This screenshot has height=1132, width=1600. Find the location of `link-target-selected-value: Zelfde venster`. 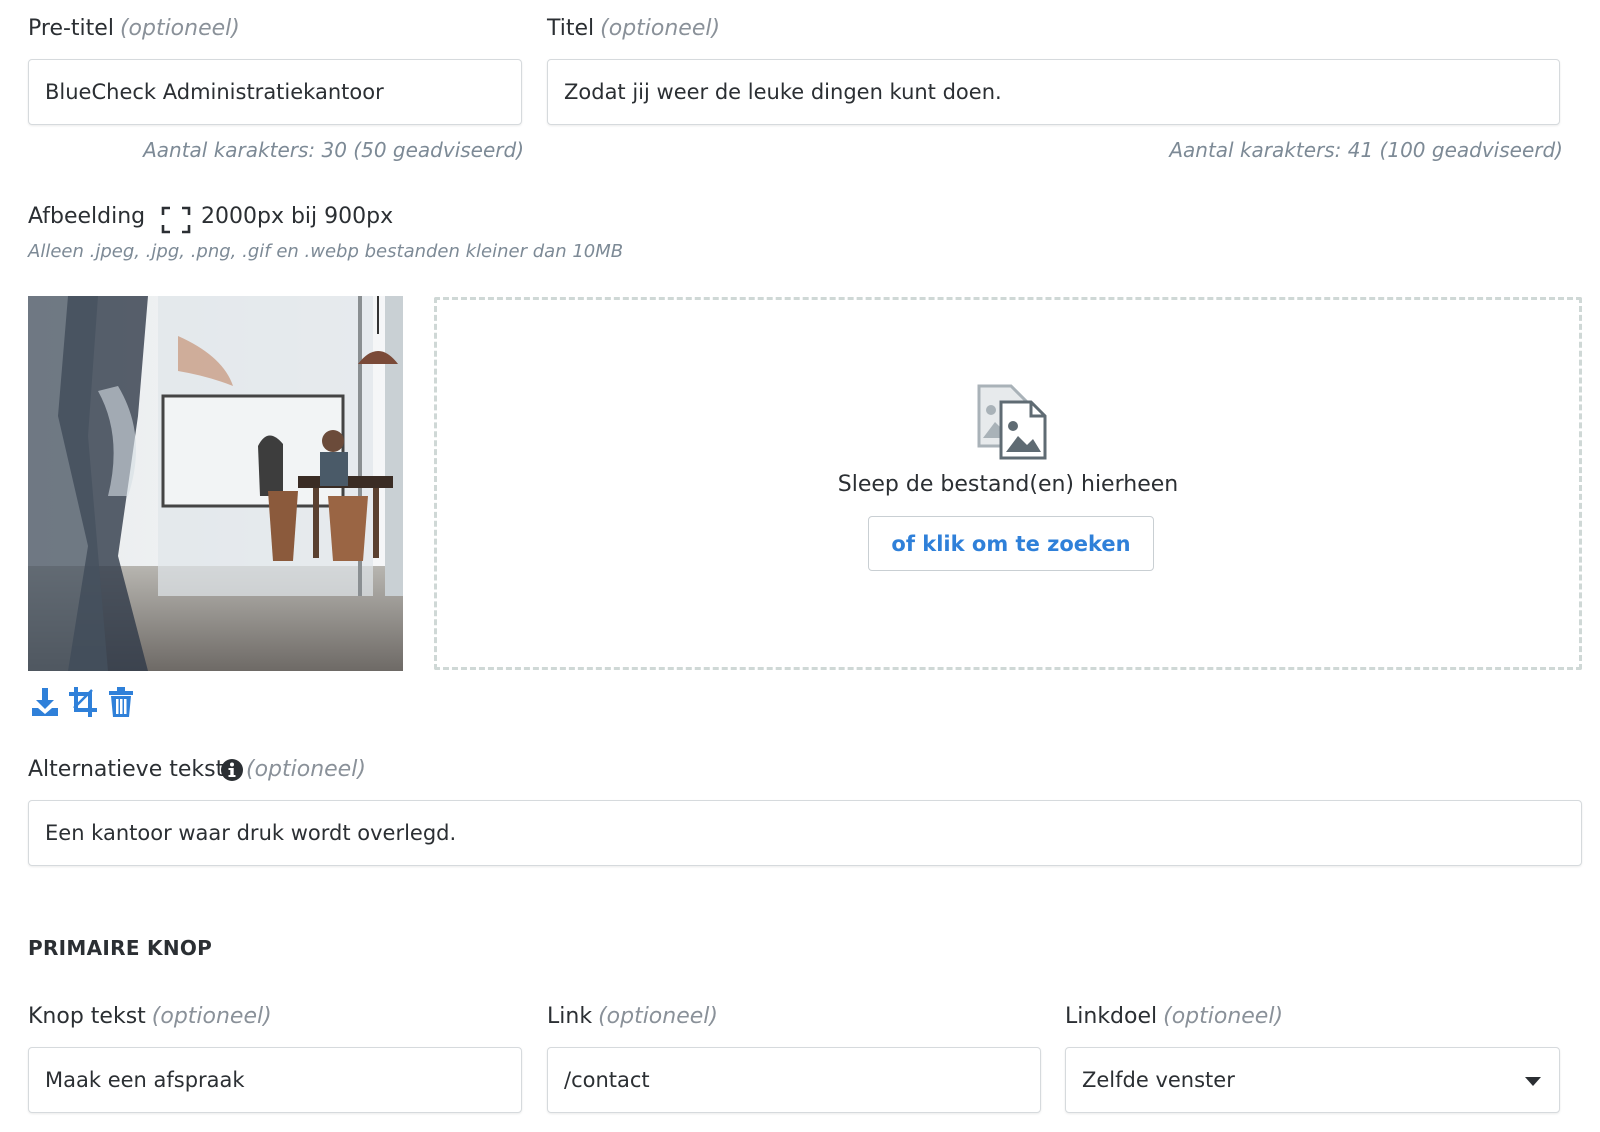

link-target-selected-value: Zelfde venster is located at coordinates (1158, 1080).